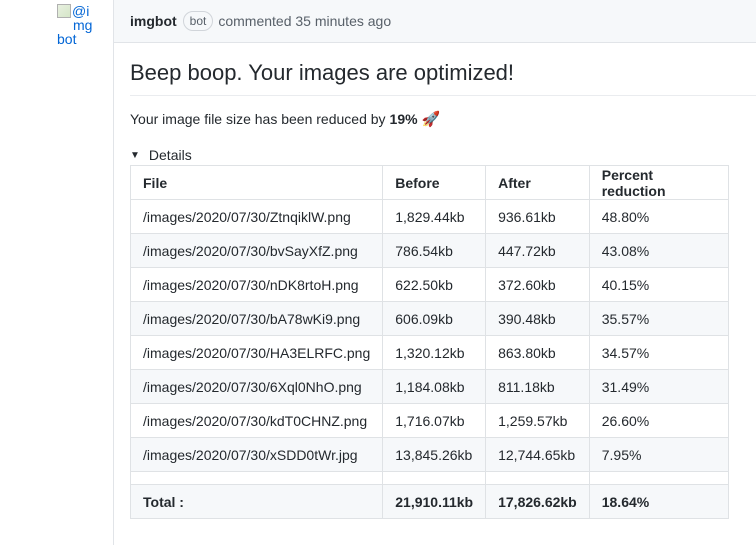  I want to click on column-header-before: Before, so click(434, 182).